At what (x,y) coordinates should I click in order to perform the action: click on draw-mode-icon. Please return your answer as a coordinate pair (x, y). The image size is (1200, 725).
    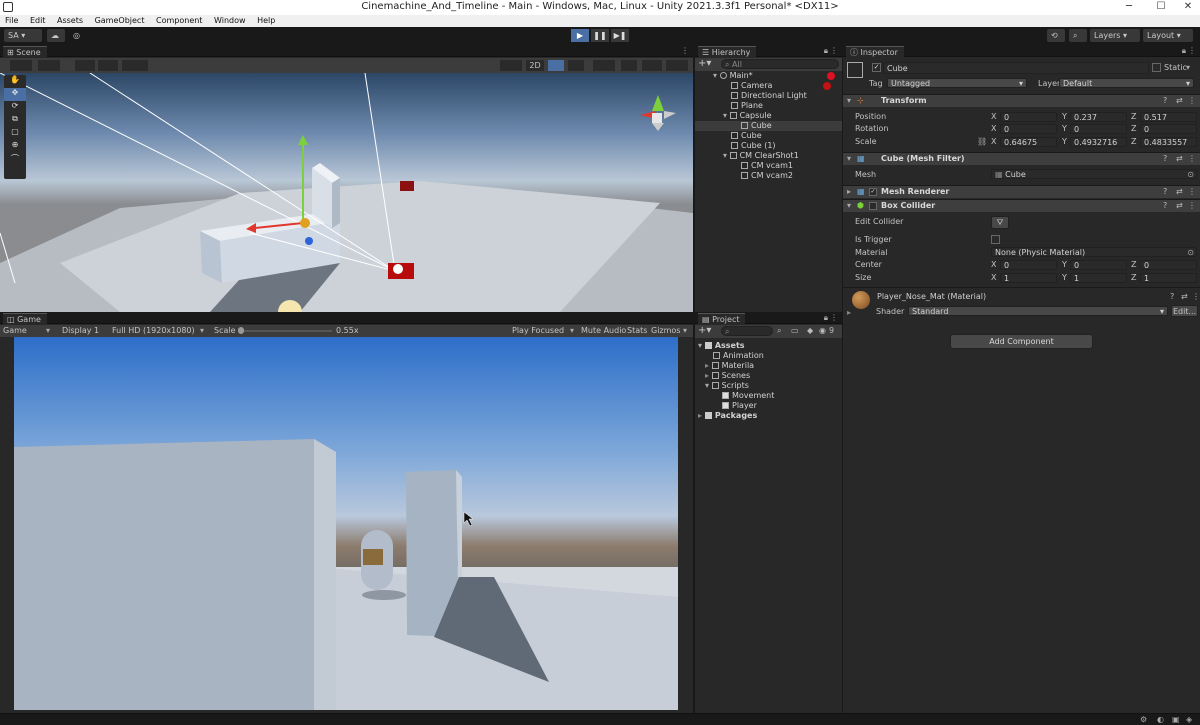
    Looking at the image, I should click on (21, 65).